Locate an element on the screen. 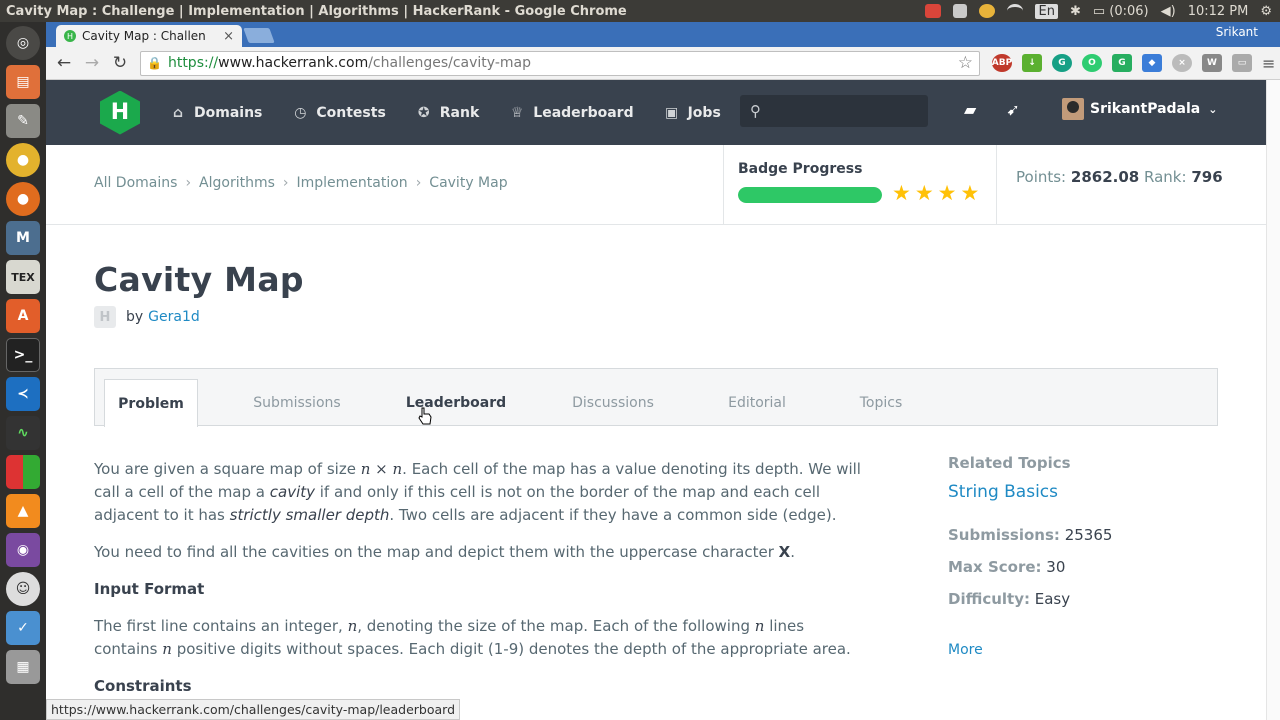 This screenshot has height=720, width=1280. nav-label: Jobs is located at coordinates (704, 112).